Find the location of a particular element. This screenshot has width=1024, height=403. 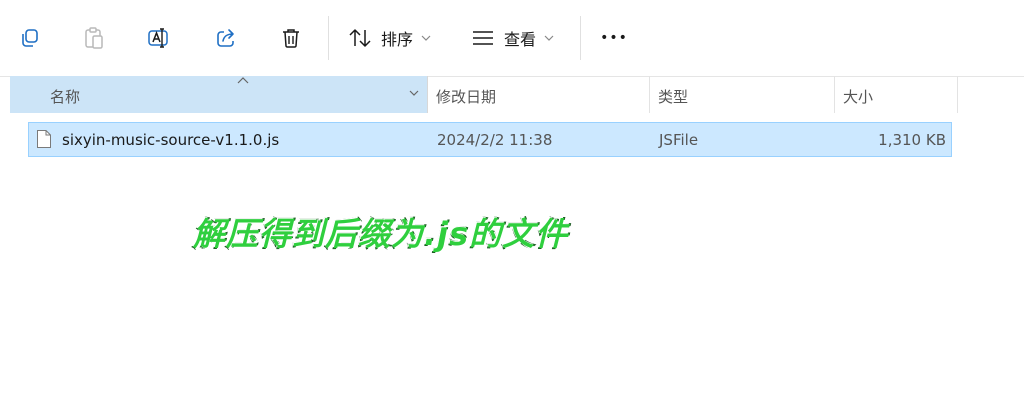

more-options-button: ••• is located at coordinates (614, 38).